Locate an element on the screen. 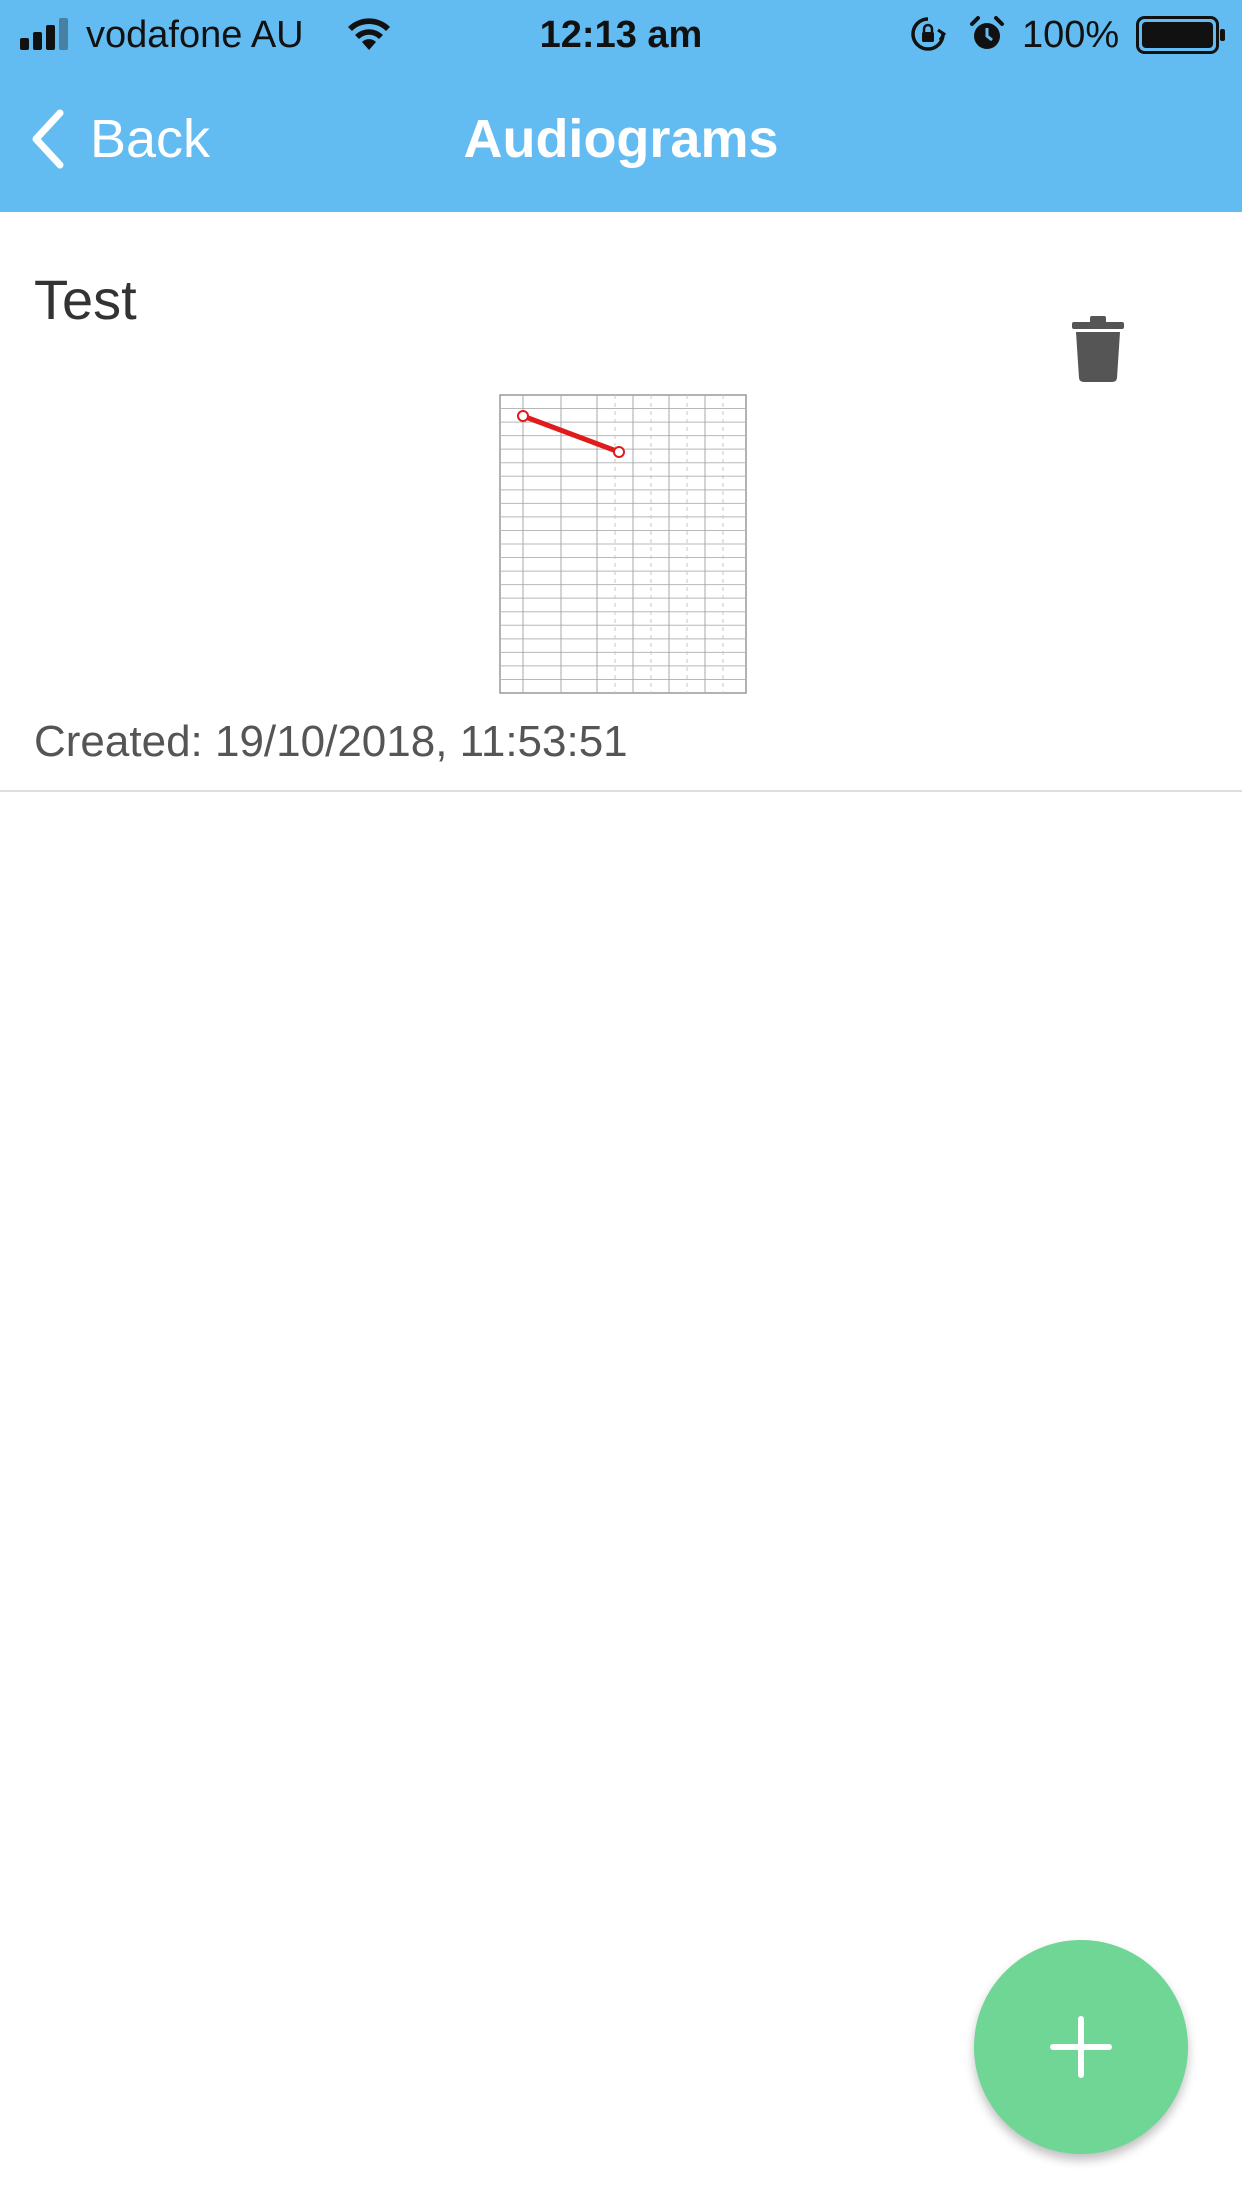 The height and width of the screenshot is (2208, 1242). status-bar: vodafone AU 12:13 am 100% is located at coordinates (621, 35).